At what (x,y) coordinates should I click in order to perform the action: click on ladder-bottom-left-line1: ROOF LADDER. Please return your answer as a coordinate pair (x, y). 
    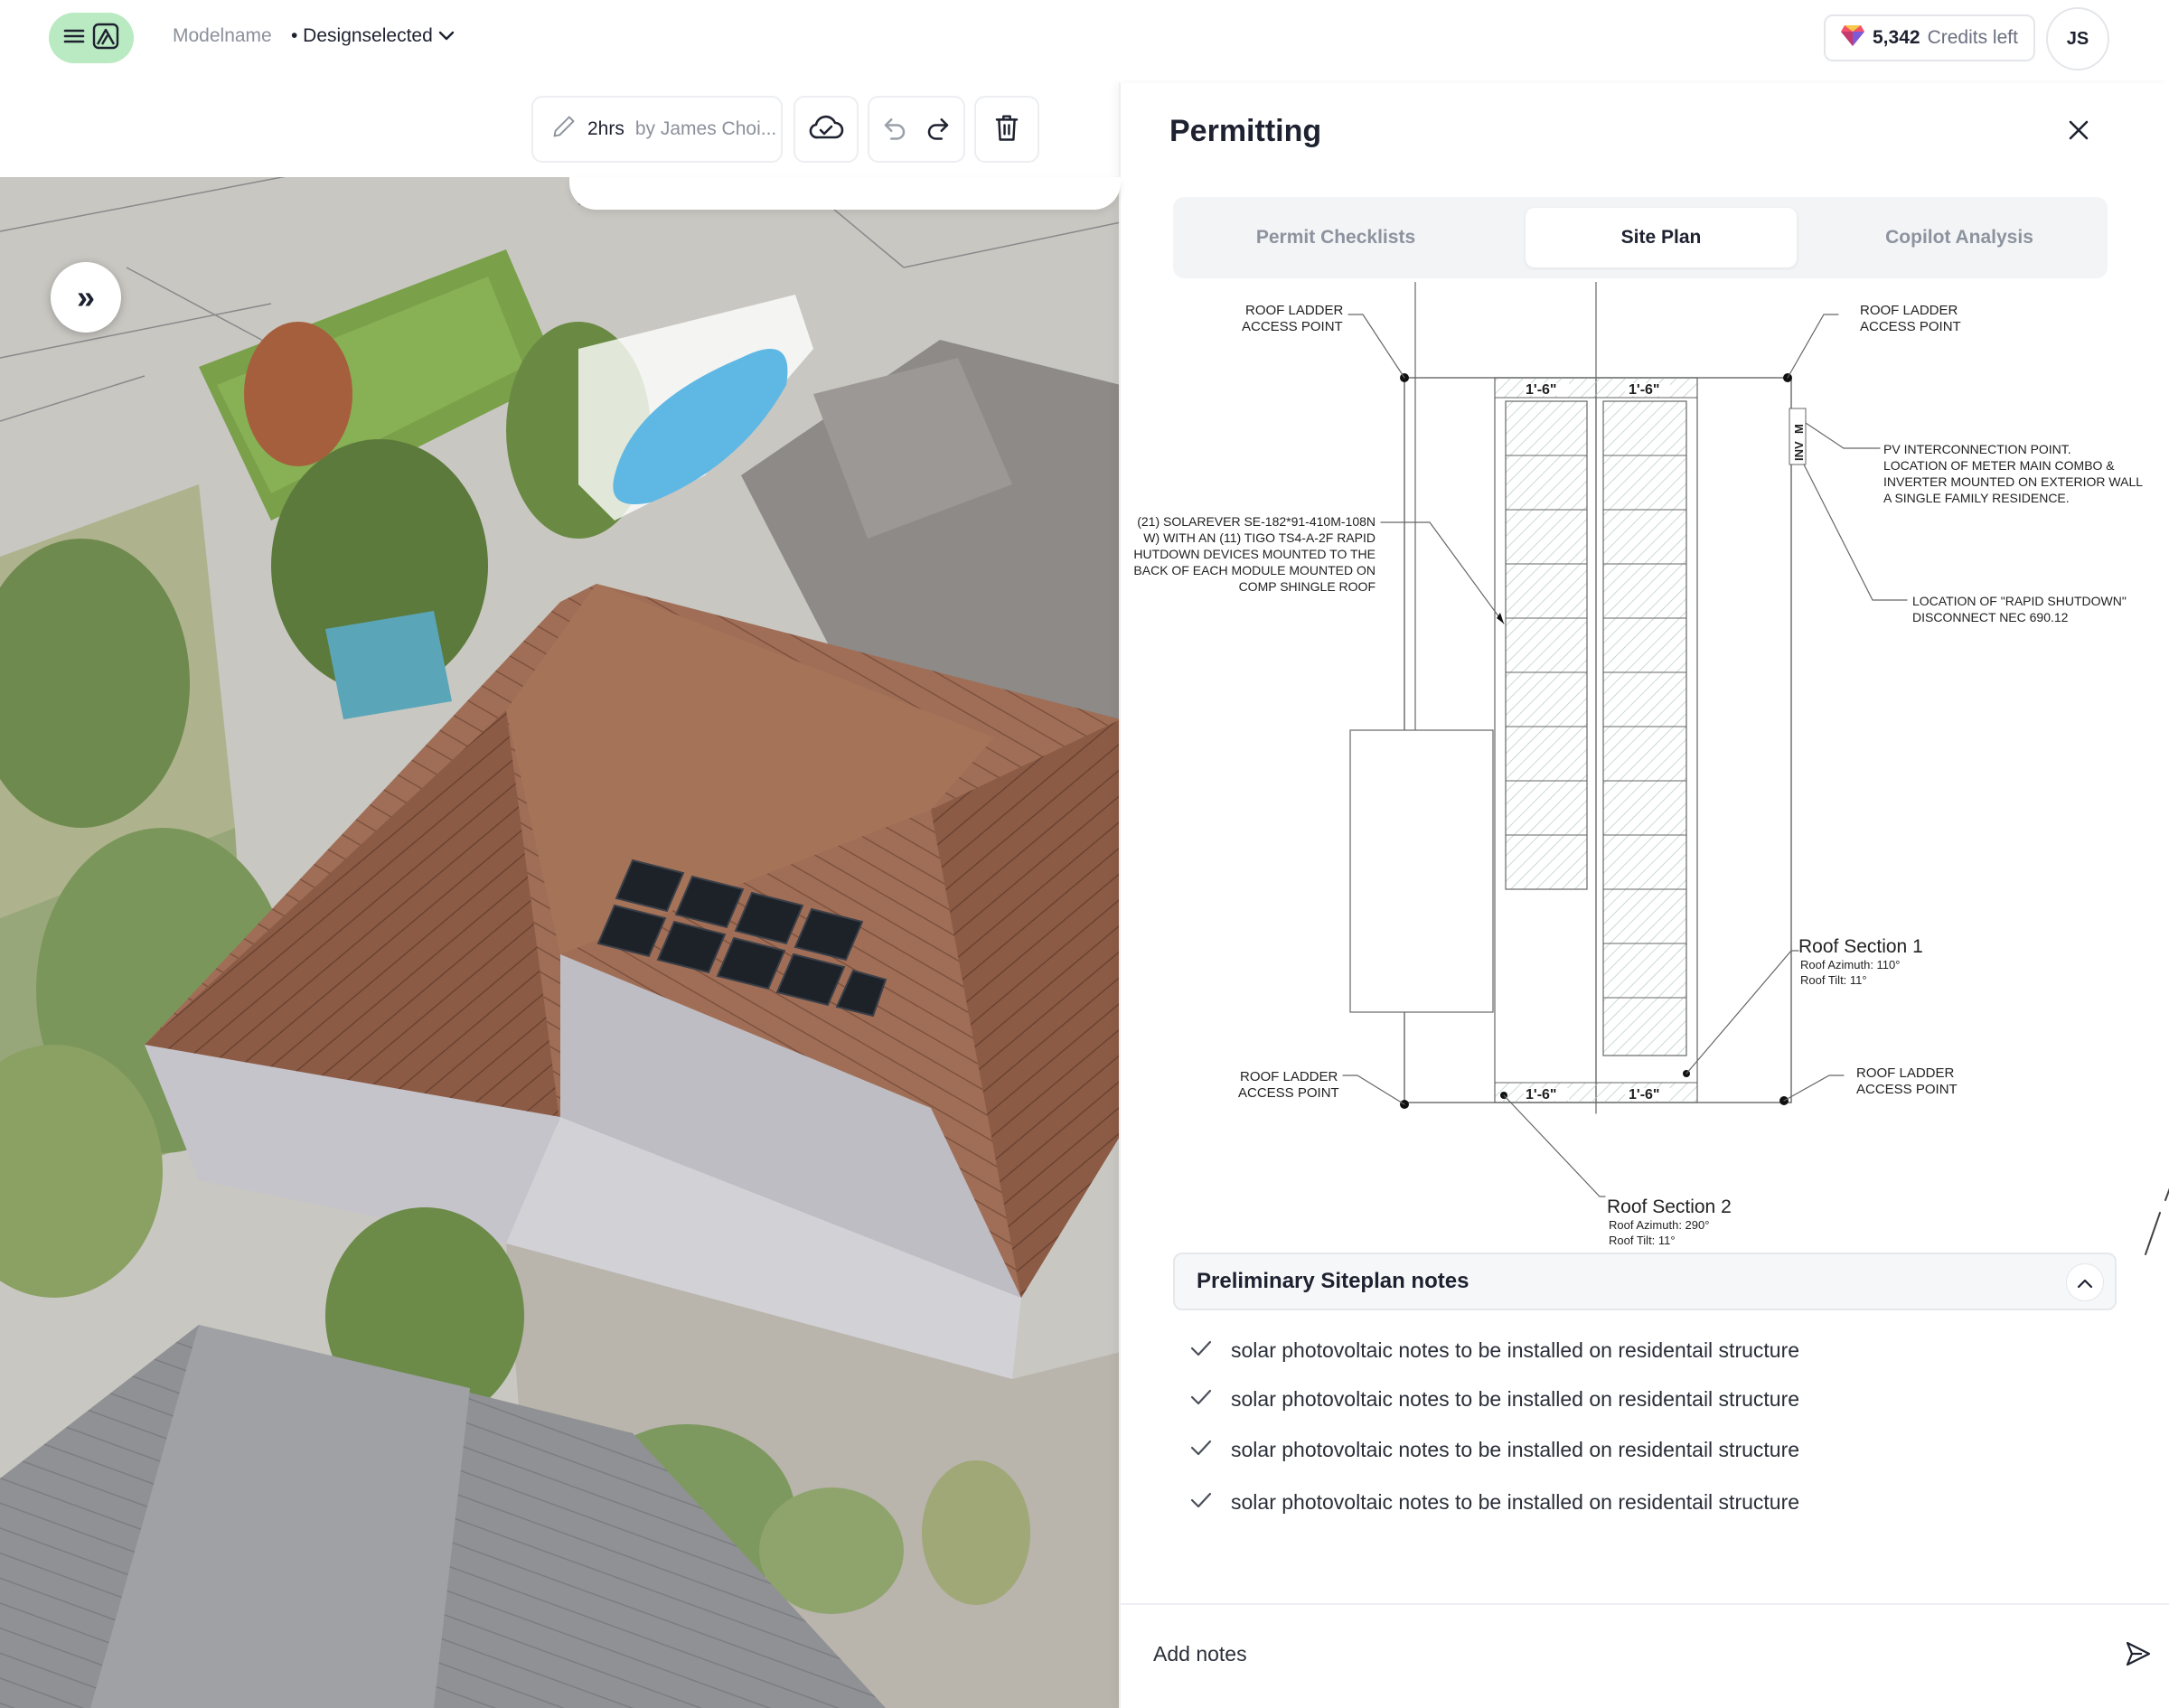
    Looking at the image, I should click on (1289, 1076).